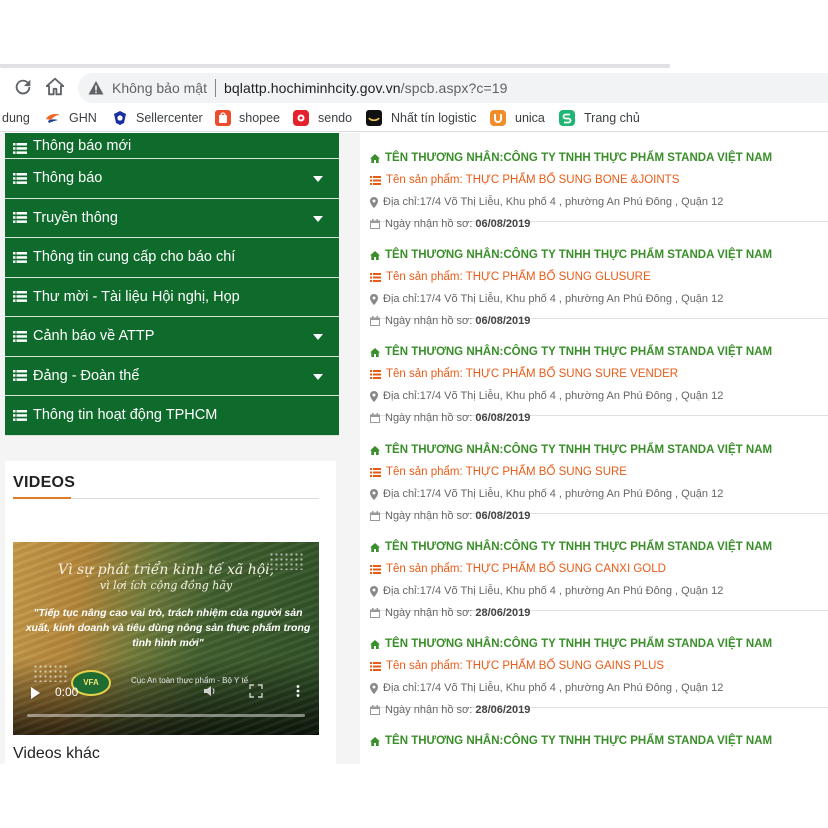 This screenshot has width=828, height=828. Describe the element at coordinates (166, 715) in the screenshot. I see `video-progress-bar` at that location.